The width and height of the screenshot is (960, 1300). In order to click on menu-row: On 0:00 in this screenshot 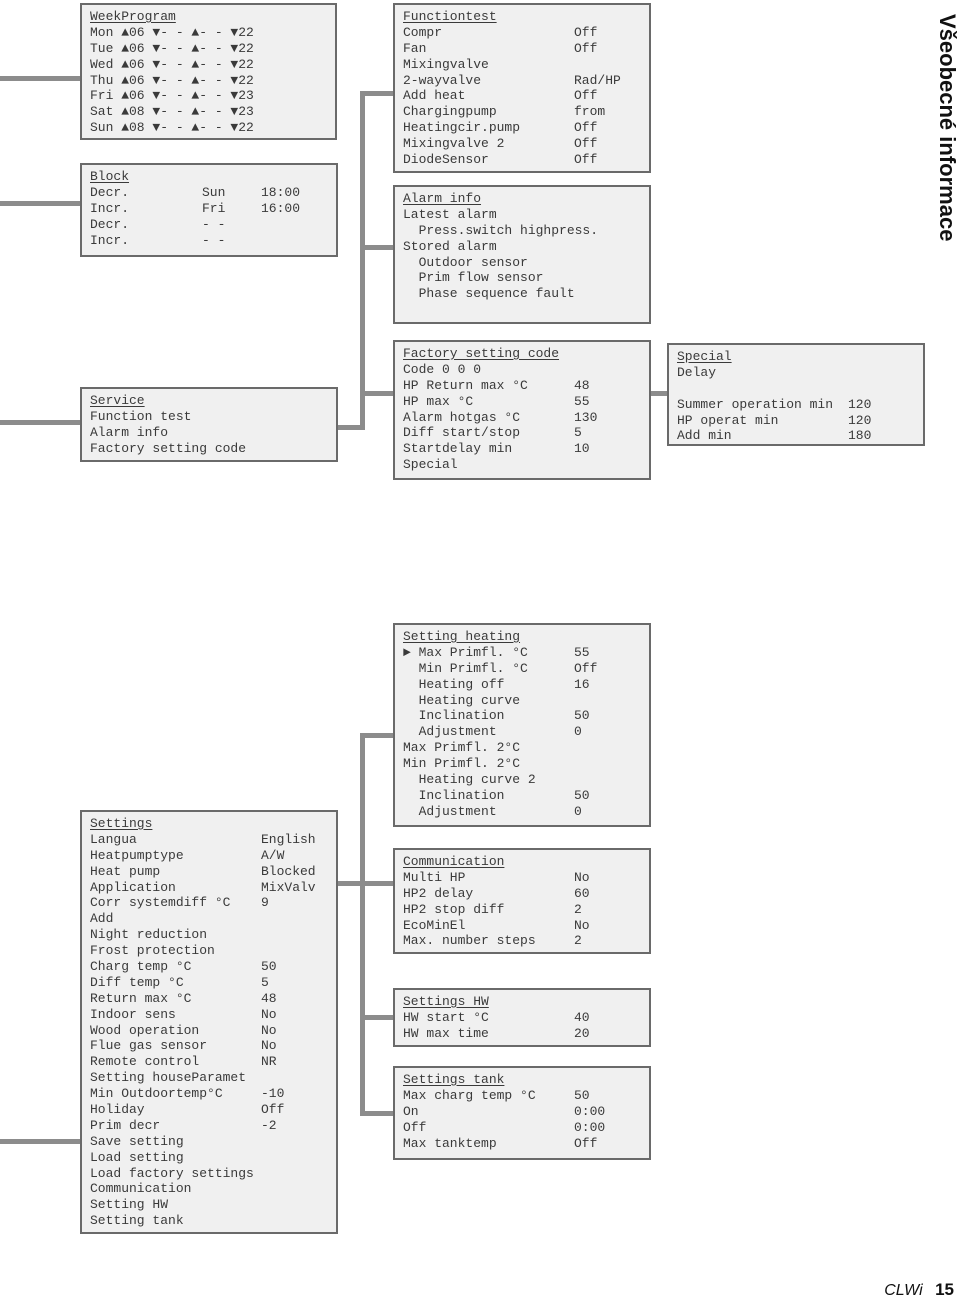, I will do `click(526, 1112)`.